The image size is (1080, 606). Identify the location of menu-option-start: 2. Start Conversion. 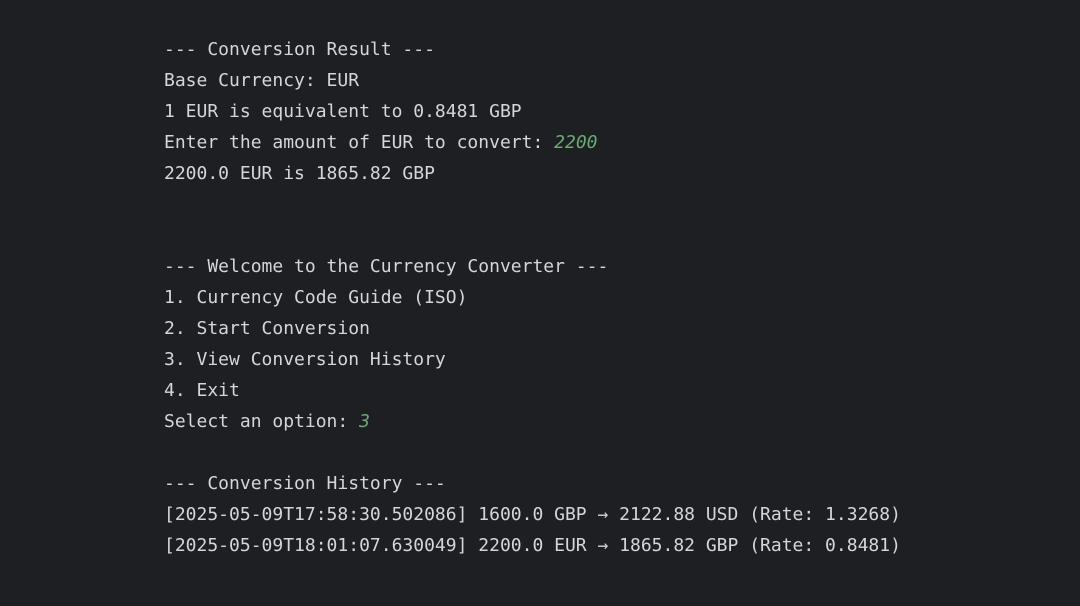
(267, 328).